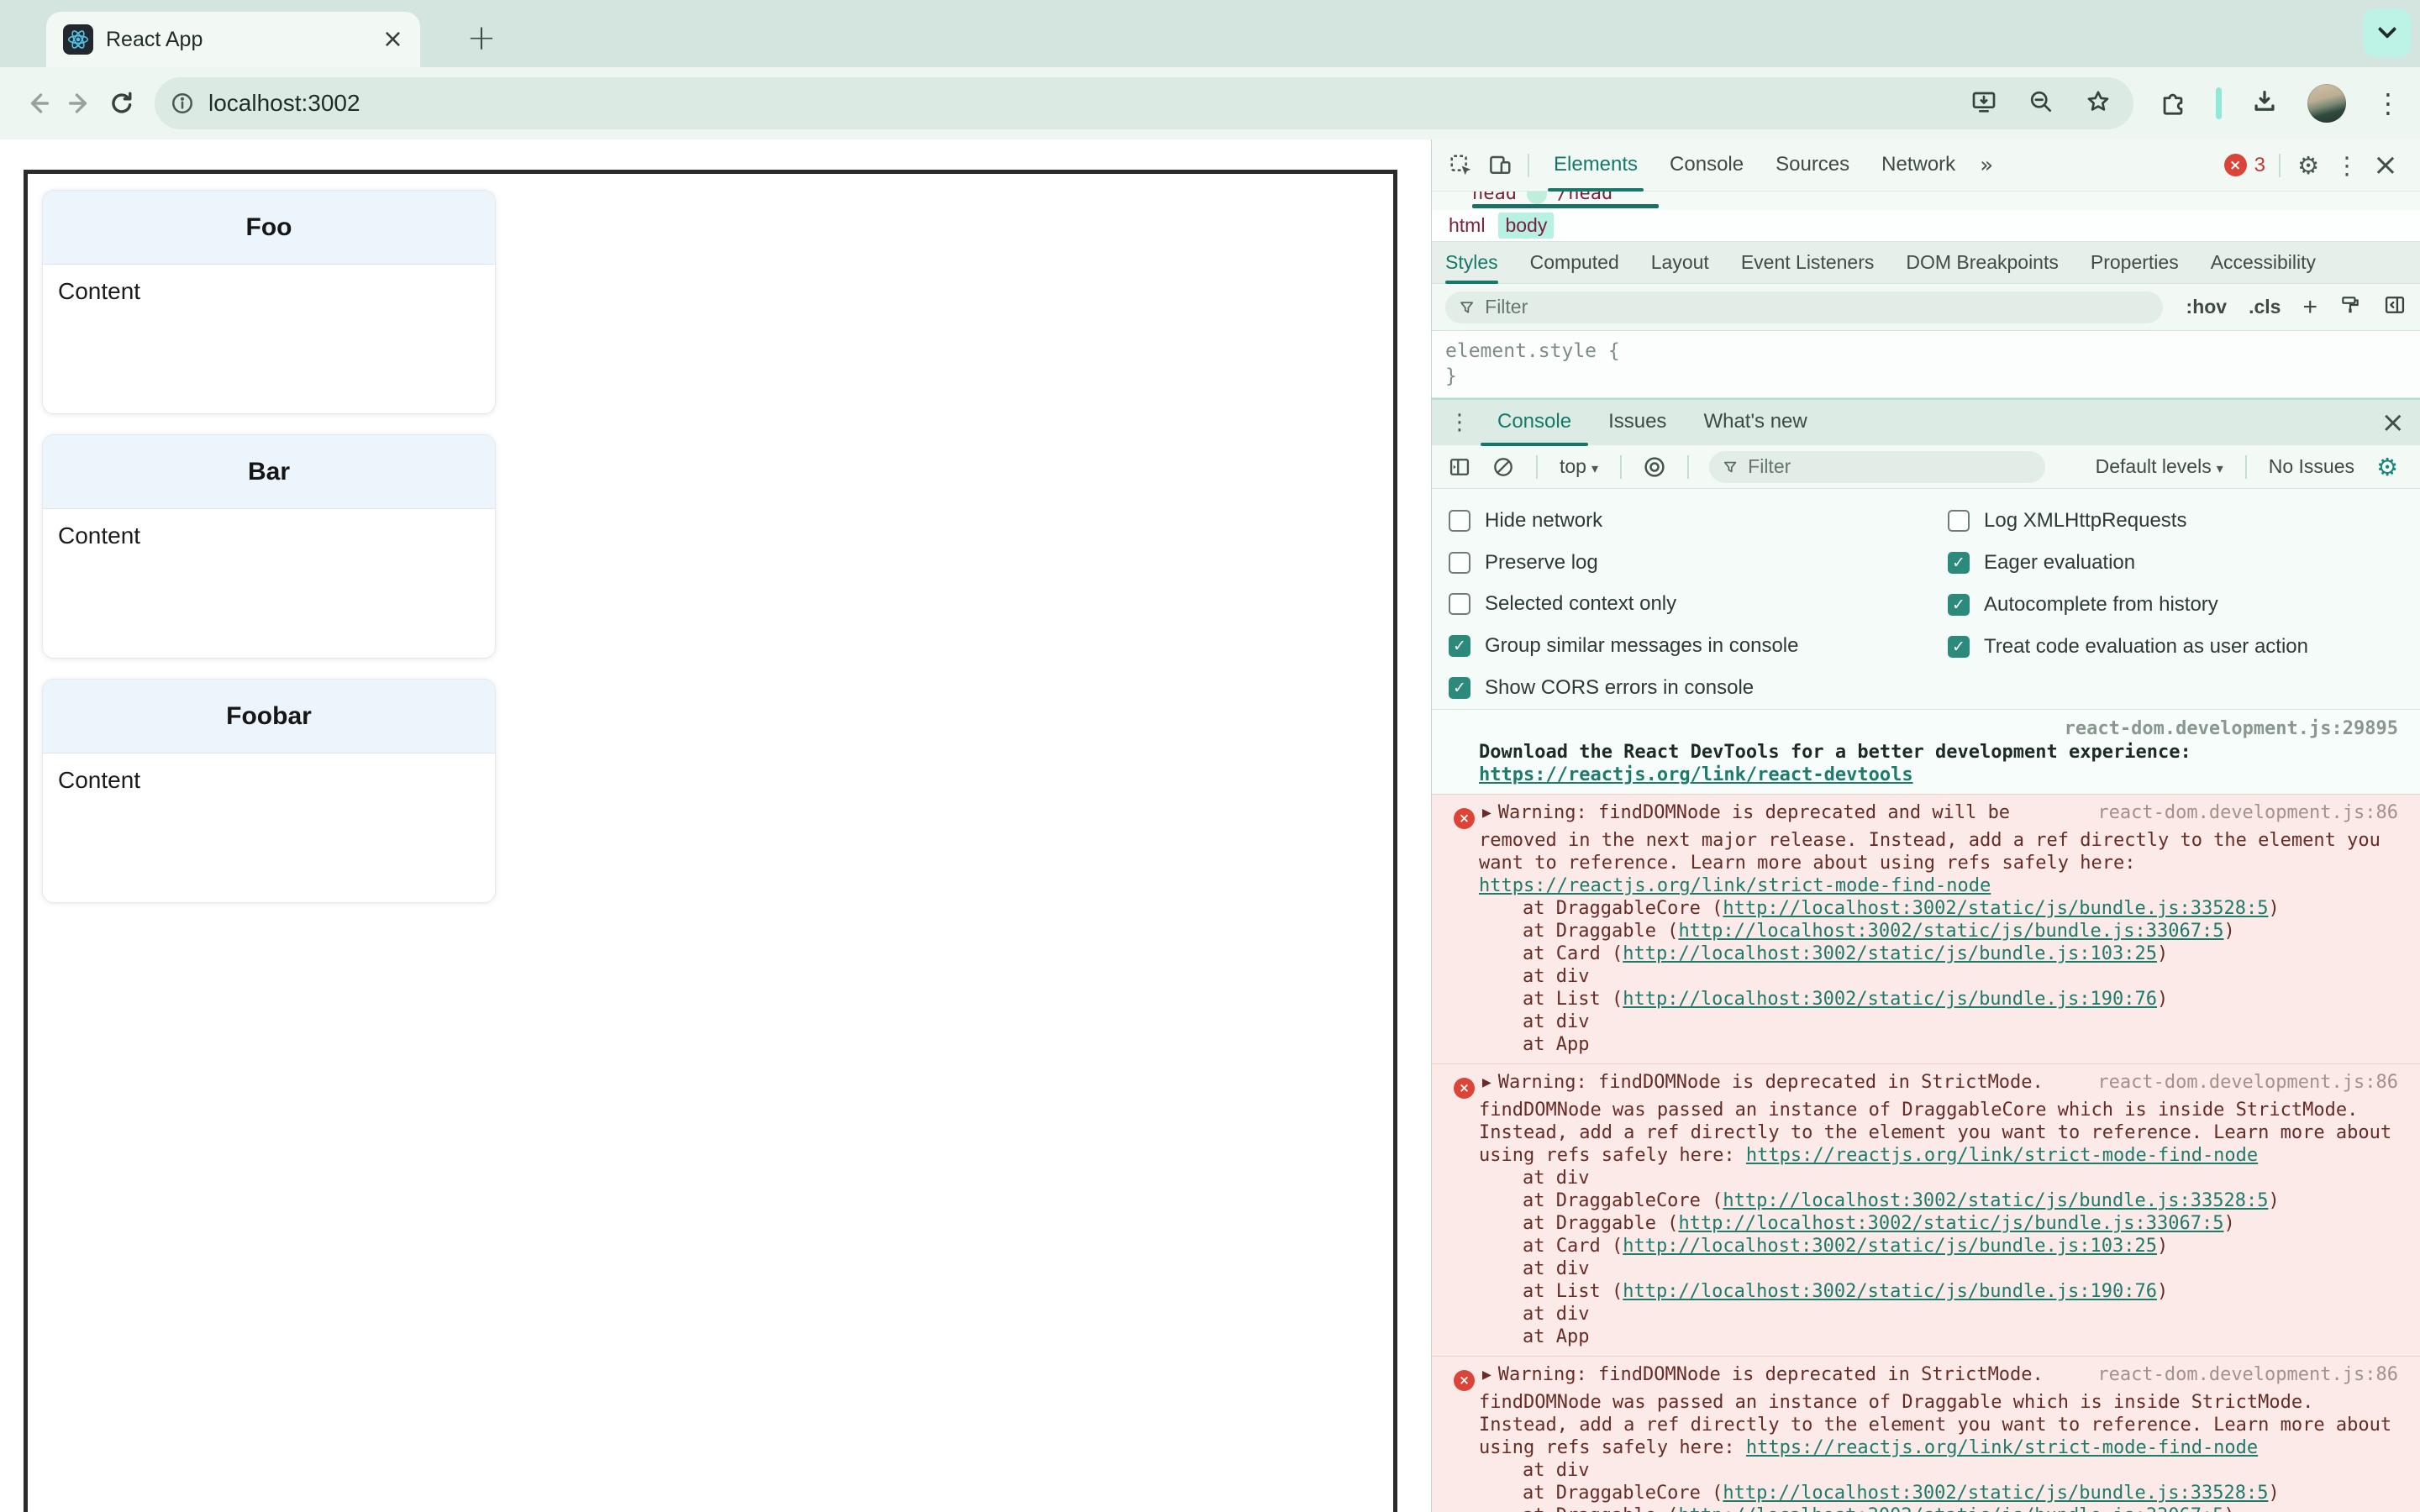 The image size is (2420, 1512). Describe the element at coordinates (1817, 307) in the screenshot. I see `styles-filter-input` at that location.